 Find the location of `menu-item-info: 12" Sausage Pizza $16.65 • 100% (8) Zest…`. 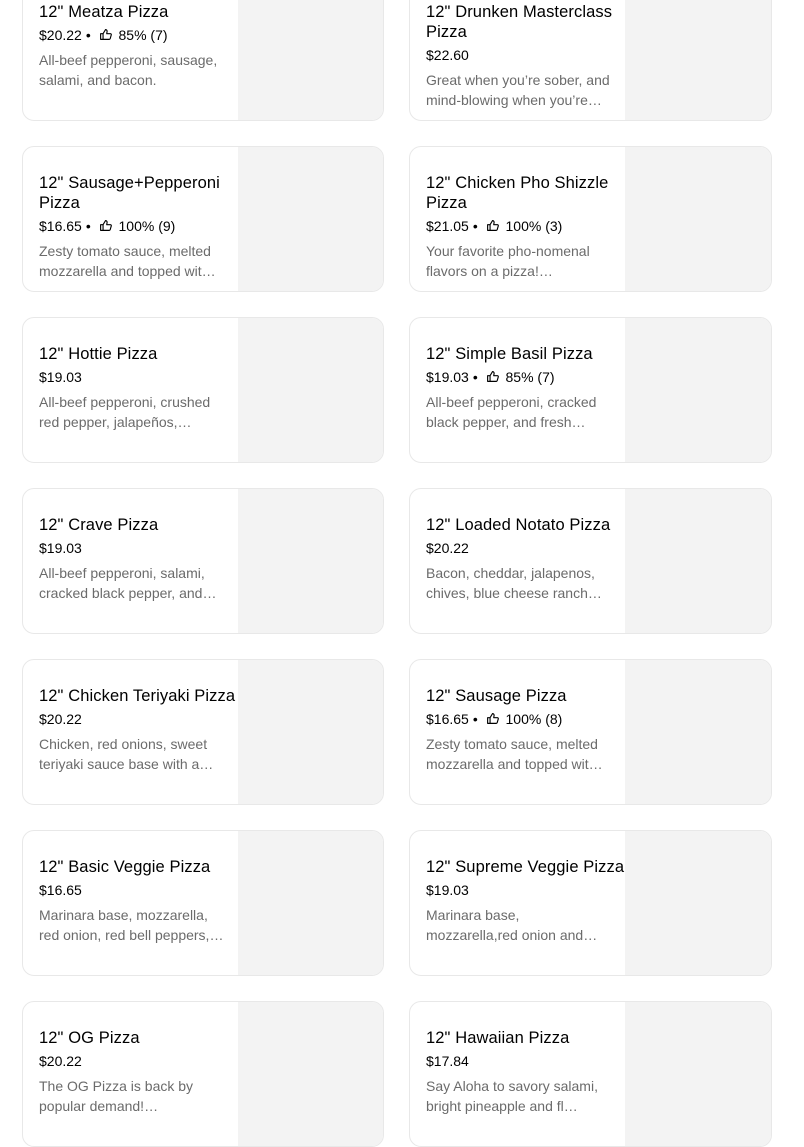

menu-item-info: 12" Sausage Pizza $16.65 • 100% (8) Zest… is located at coordinates (517, 732).